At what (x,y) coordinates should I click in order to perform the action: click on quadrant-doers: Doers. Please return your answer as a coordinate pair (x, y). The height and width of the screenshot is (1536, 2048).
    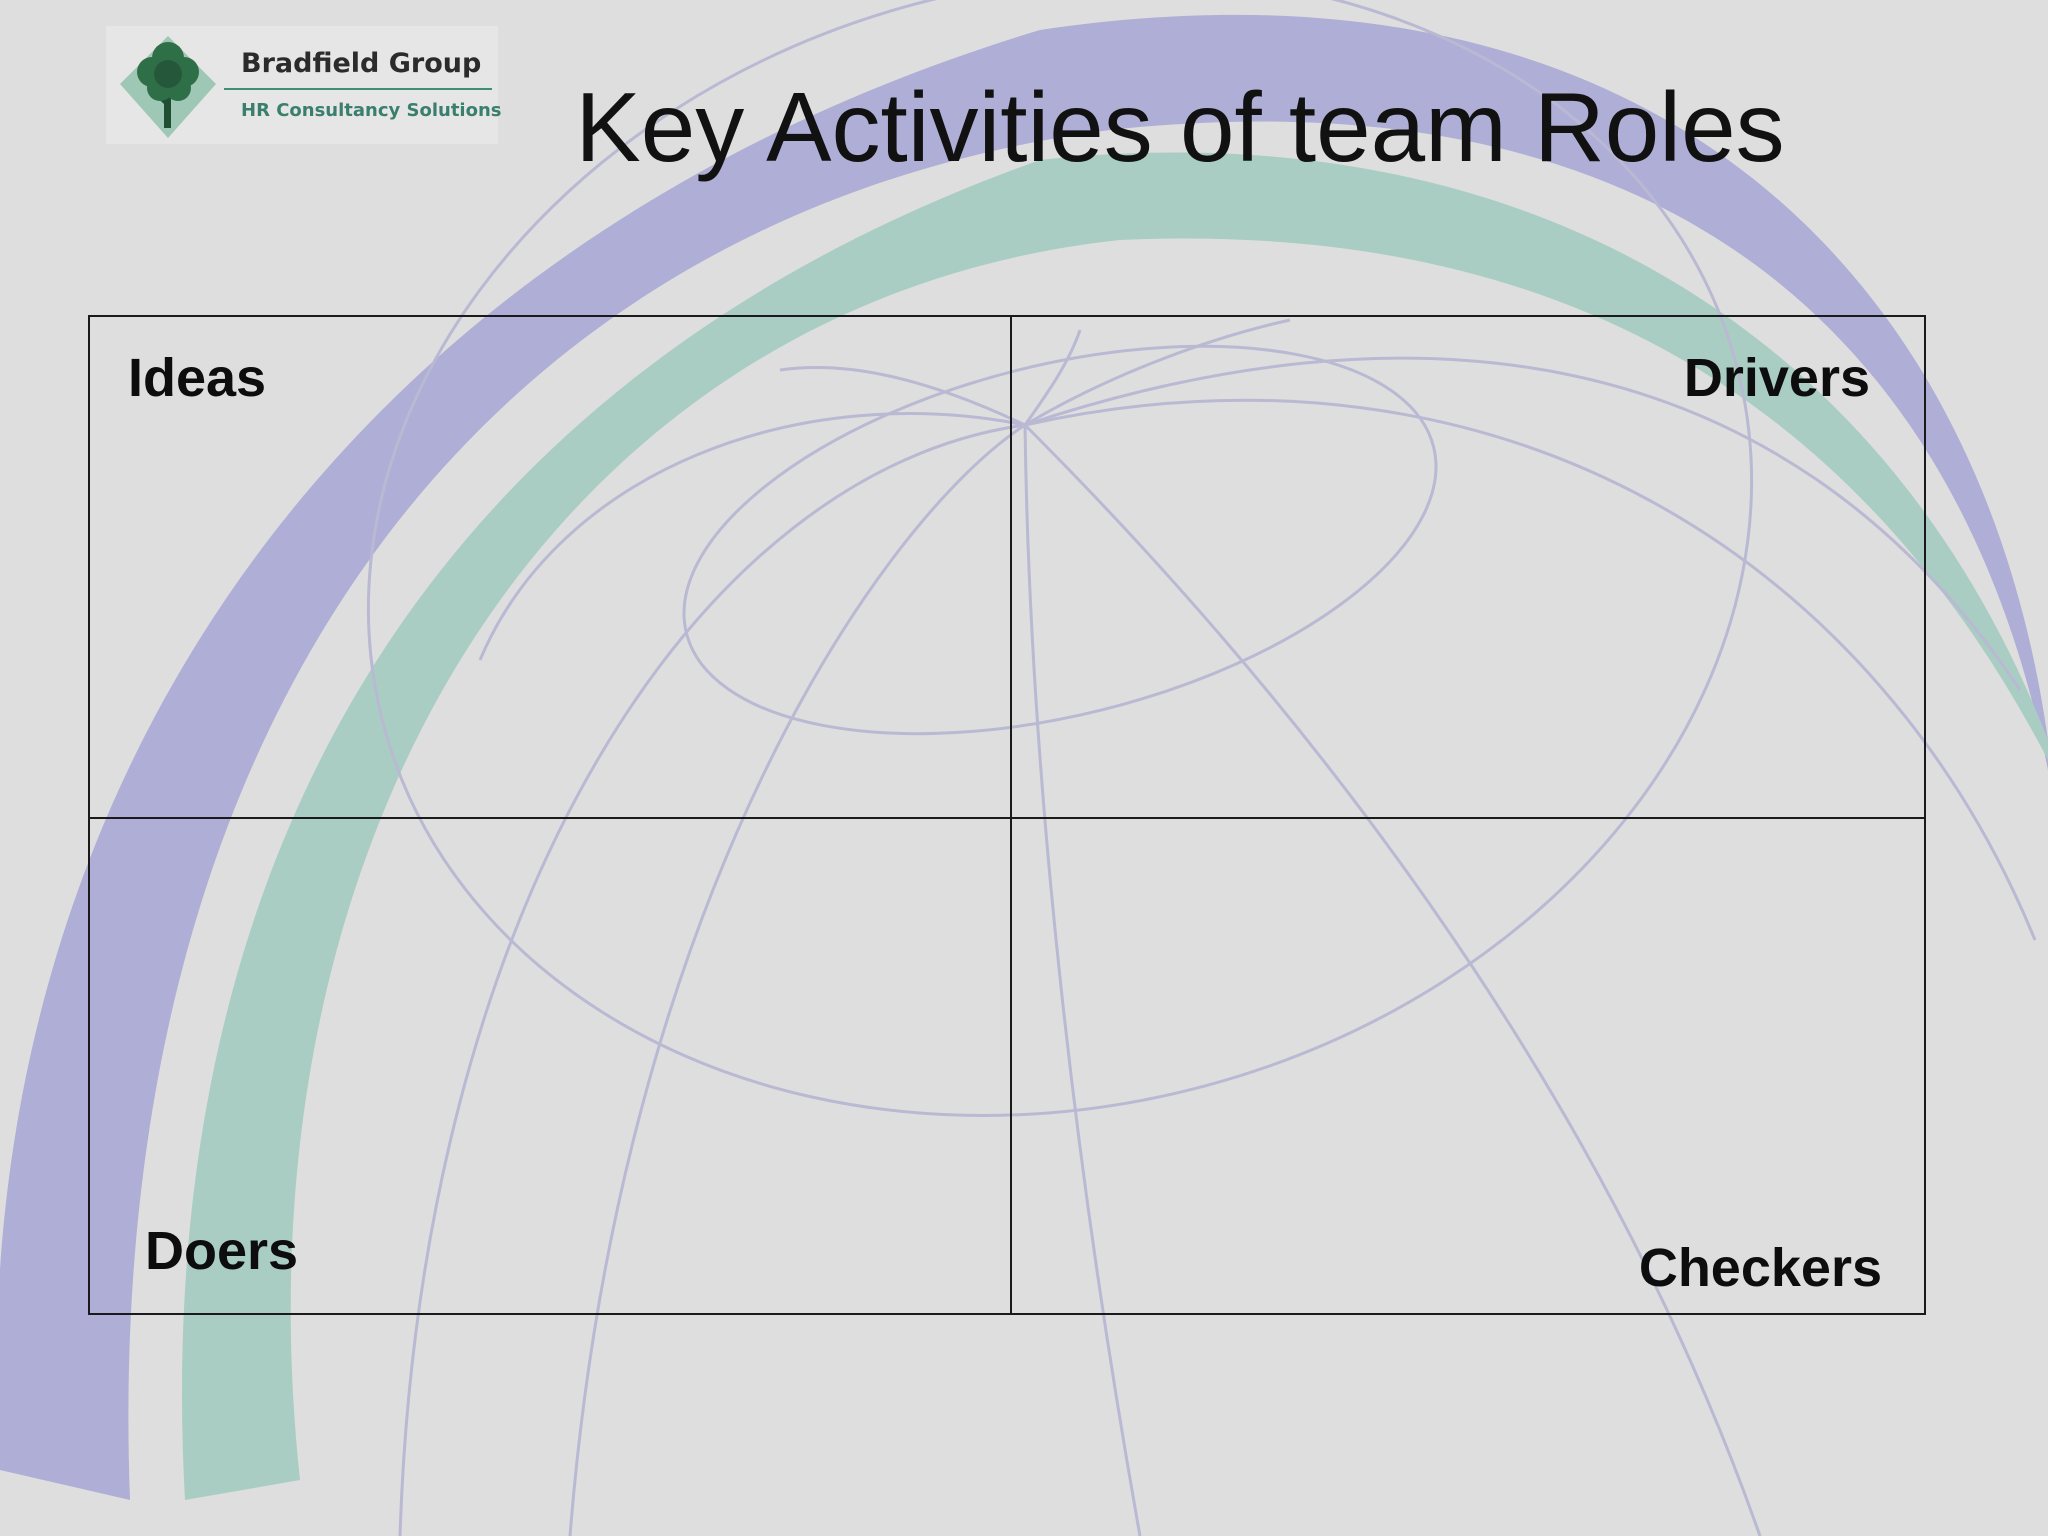
    Looking at the image, I should click on (550, 1065).